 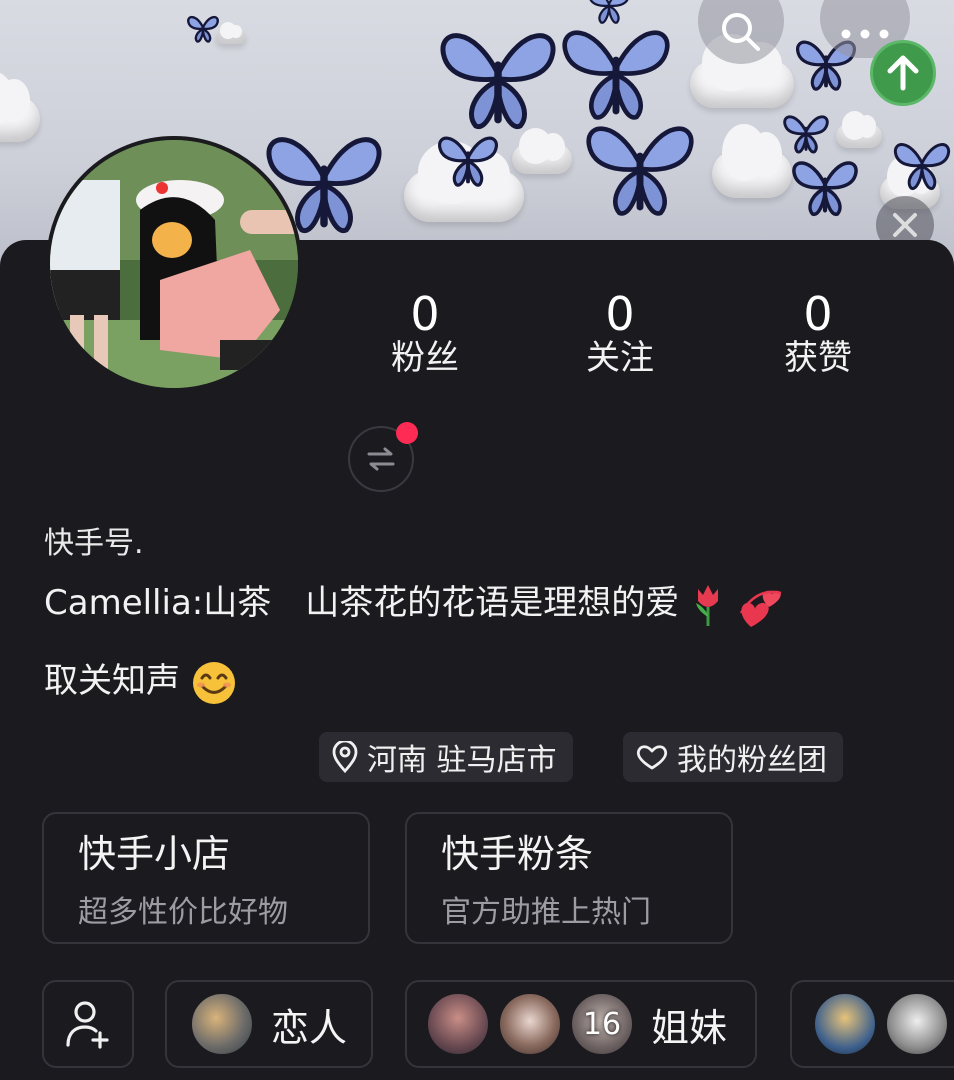 I want to click on upload-button, so click(x=903, y=73).